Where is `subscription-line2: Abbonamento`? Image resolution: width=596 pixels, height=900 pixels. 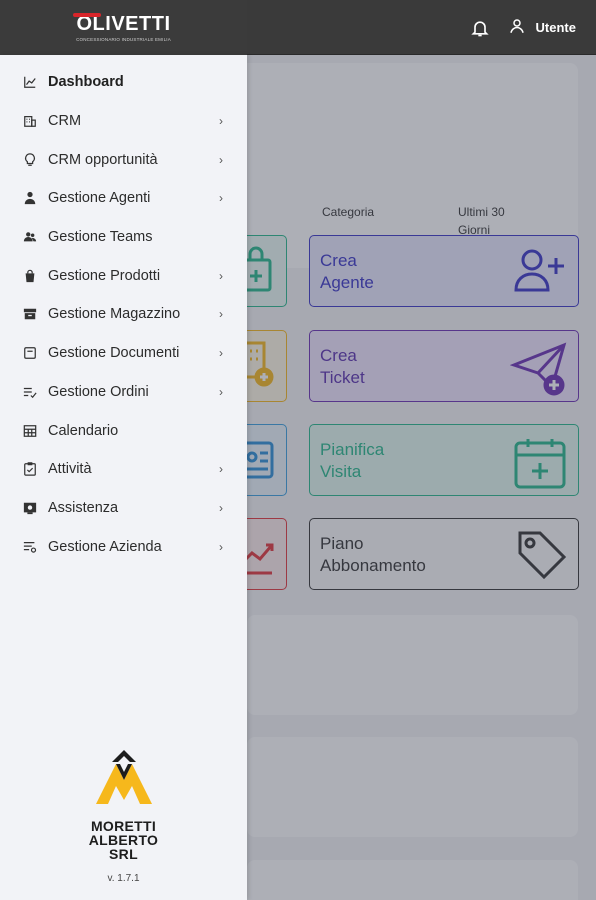
subscription-line2: Abbonamento is located at coordinates (373, 565).